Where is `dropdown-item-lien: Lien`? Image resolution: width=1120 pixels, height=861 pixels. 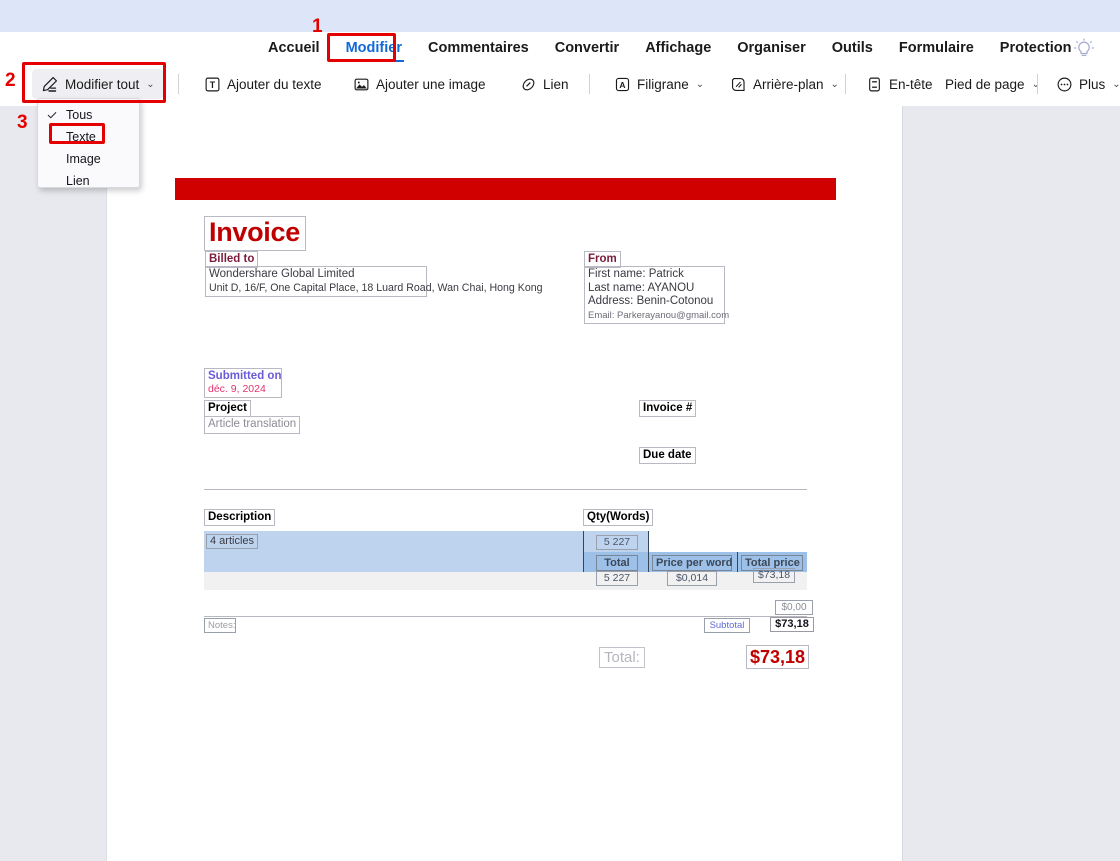 dropdown-item-lien: Lien is located at coordinates (88, 181).